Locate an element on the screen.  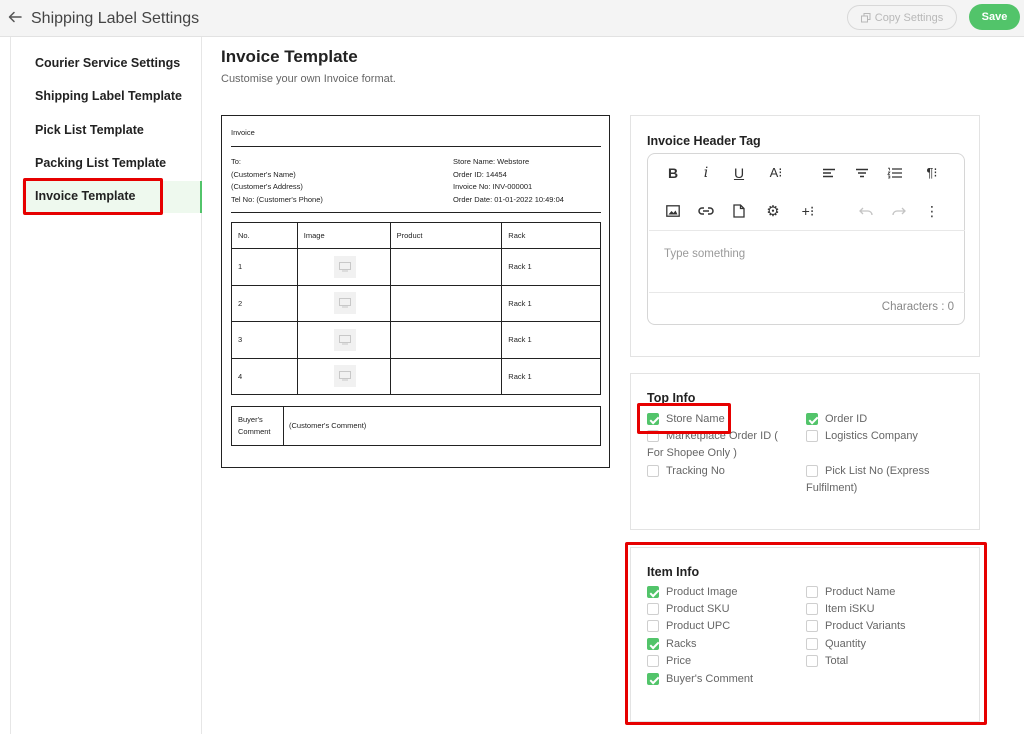
table-row: 4 Rack 1 is located at coordinates (416, 376).